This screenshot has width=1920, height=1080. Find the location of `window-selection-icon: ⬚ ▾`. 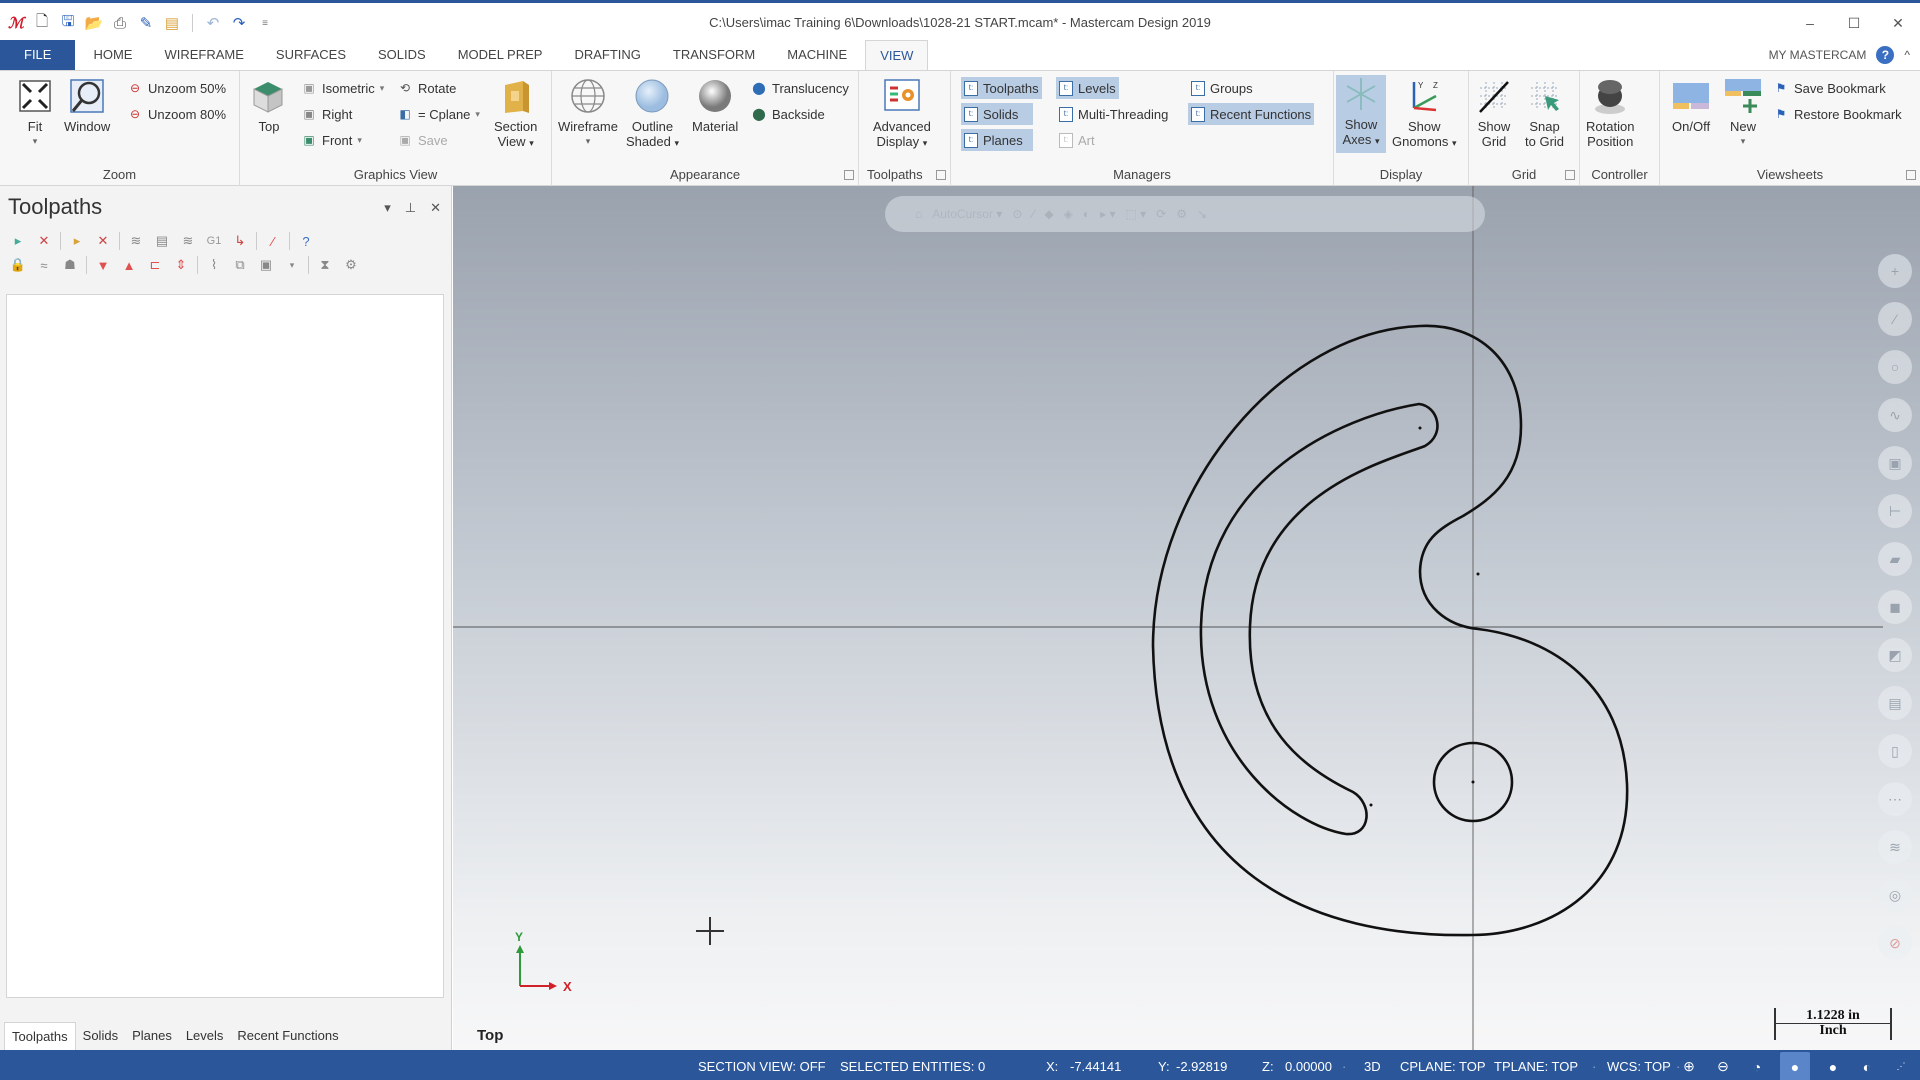

window-selection-icon: ⬚ ▾ is located at coordinates (1136, 214).